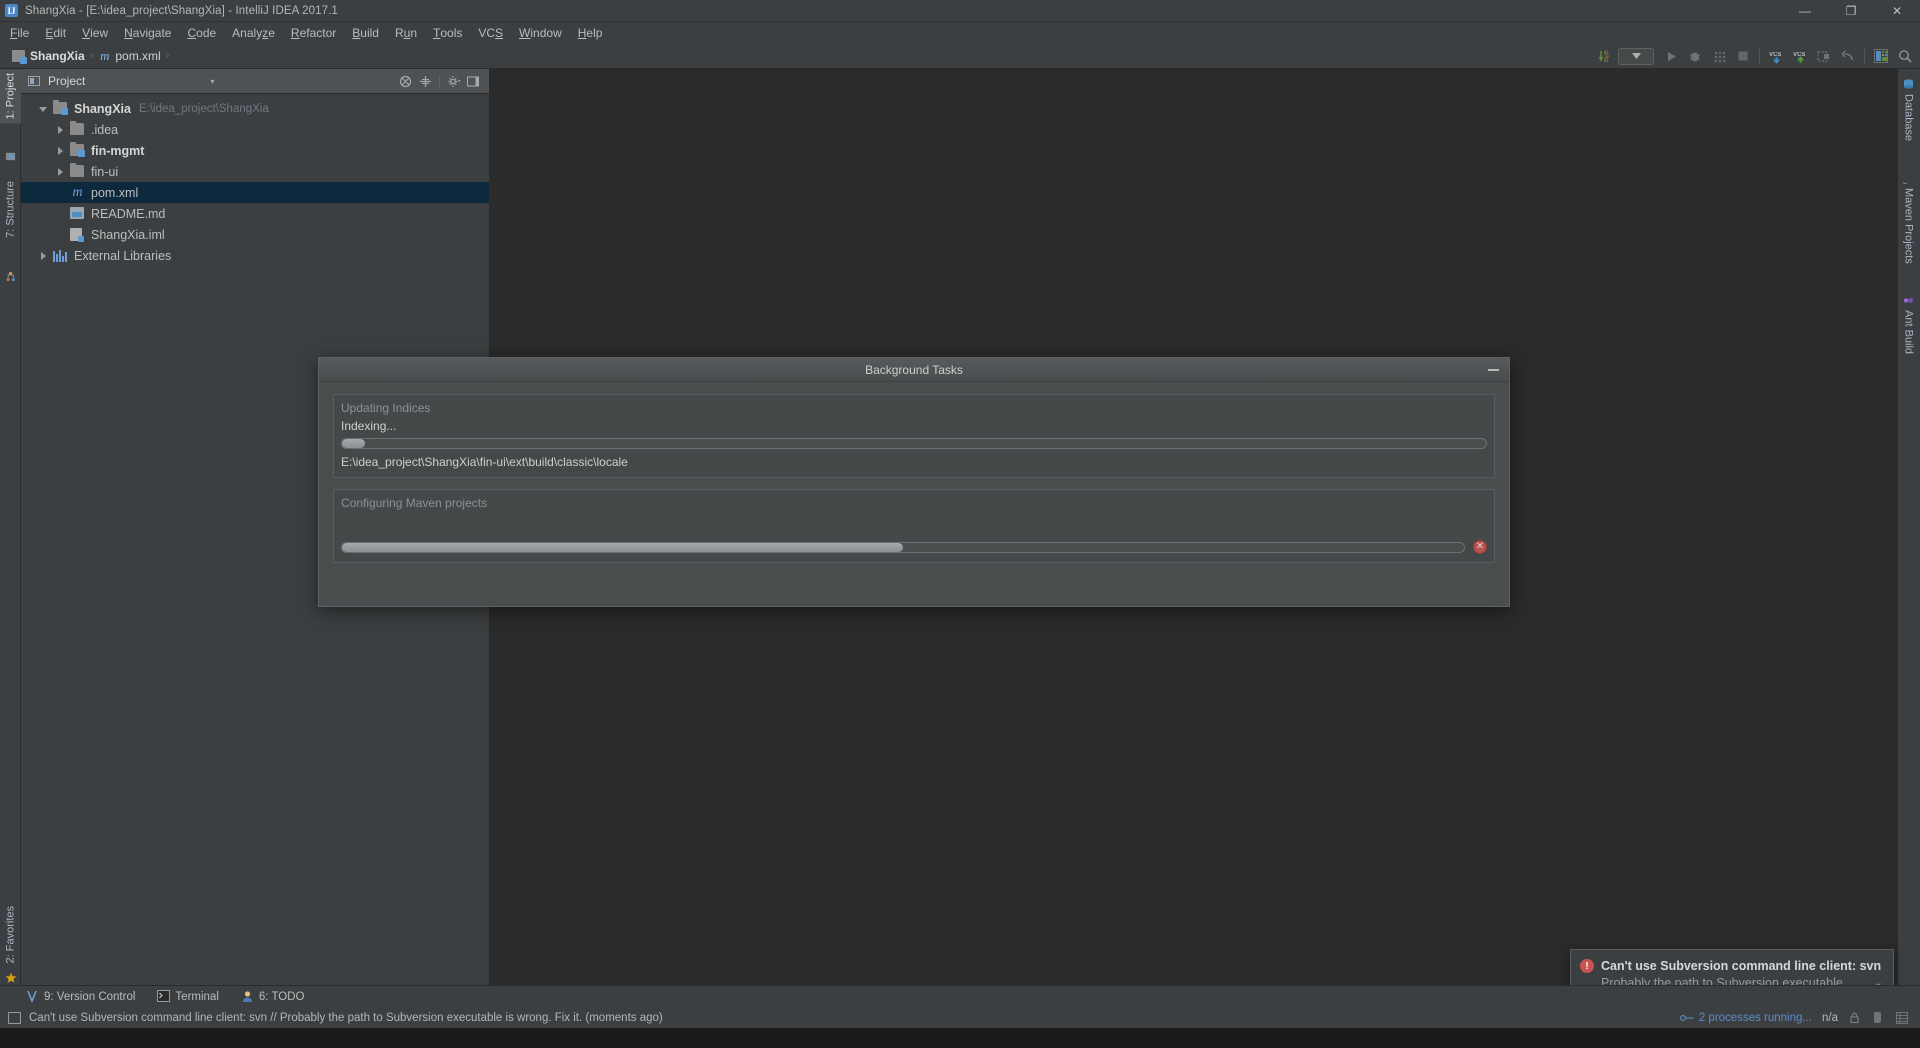 This screenshot has height=1048, width=1920. I want to click on tool-window-label-database: Database, so click(1908, 118).